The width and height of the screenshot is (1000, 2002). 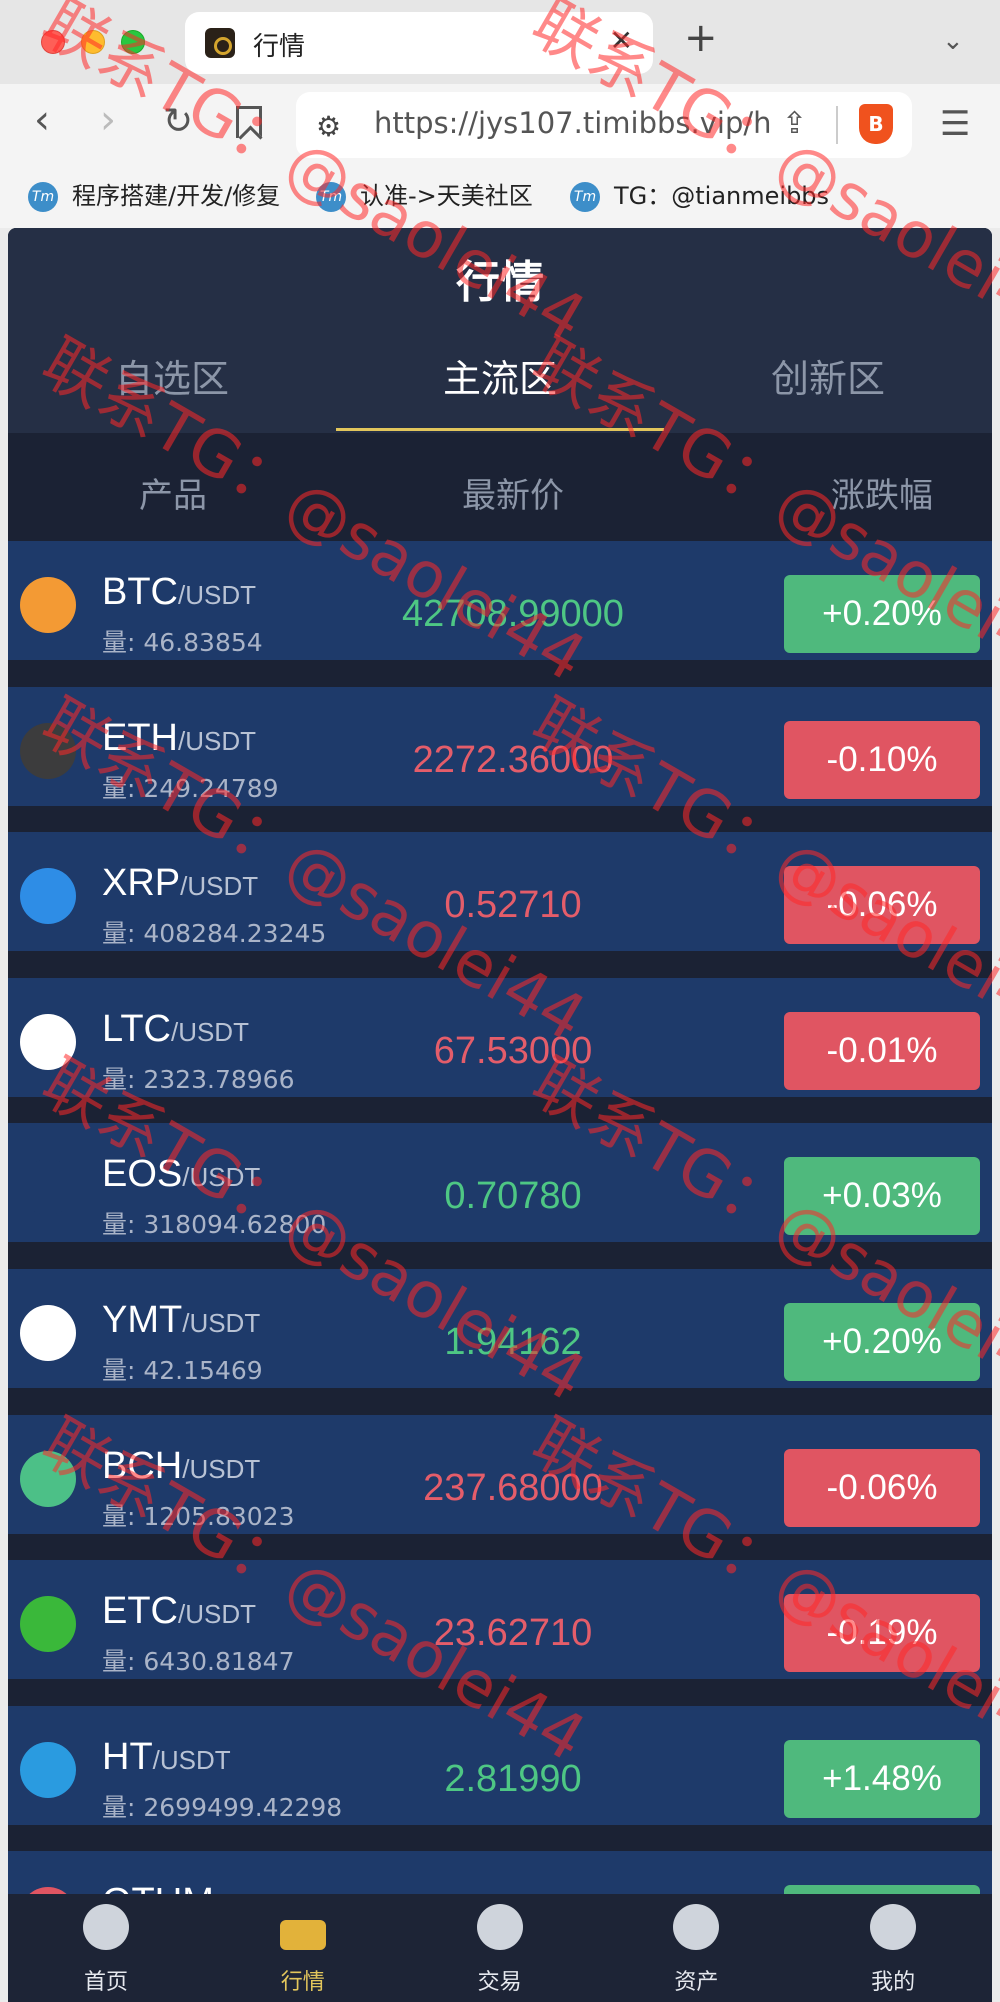 What do you see at coordinates (42, 120) in the screenshot?
I see `back-arrow-icon: ‹` at bounding box center [42, 120].